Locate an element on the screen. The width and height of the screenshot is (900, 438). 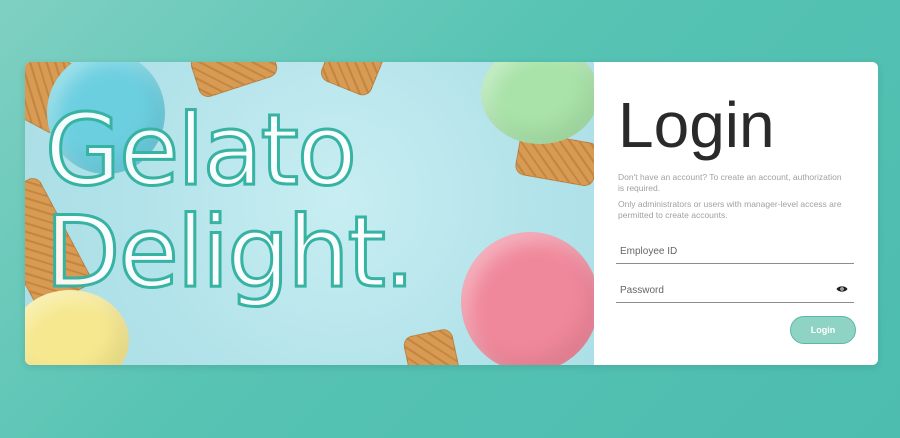
employee-id-field is located at coordinates (735, 251).